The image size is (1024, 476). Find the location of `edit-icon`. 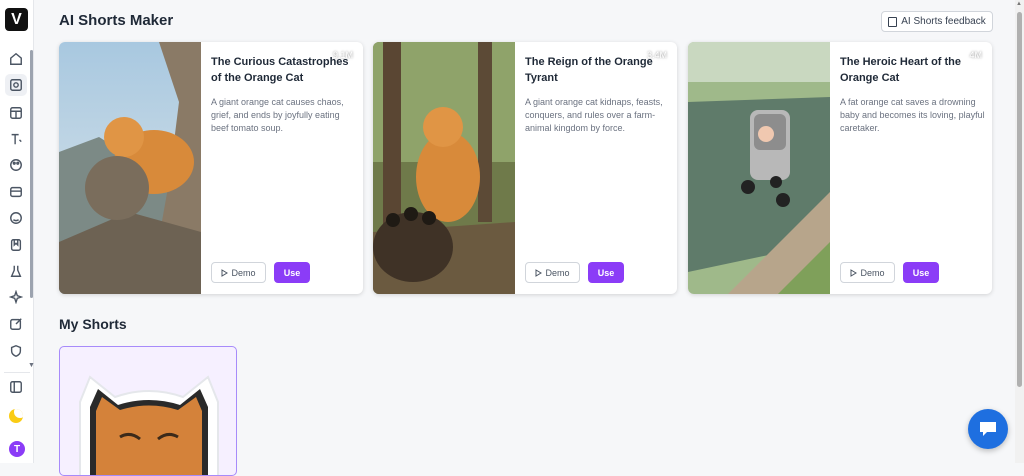

edit-icon is located at coordinates (16, 324).